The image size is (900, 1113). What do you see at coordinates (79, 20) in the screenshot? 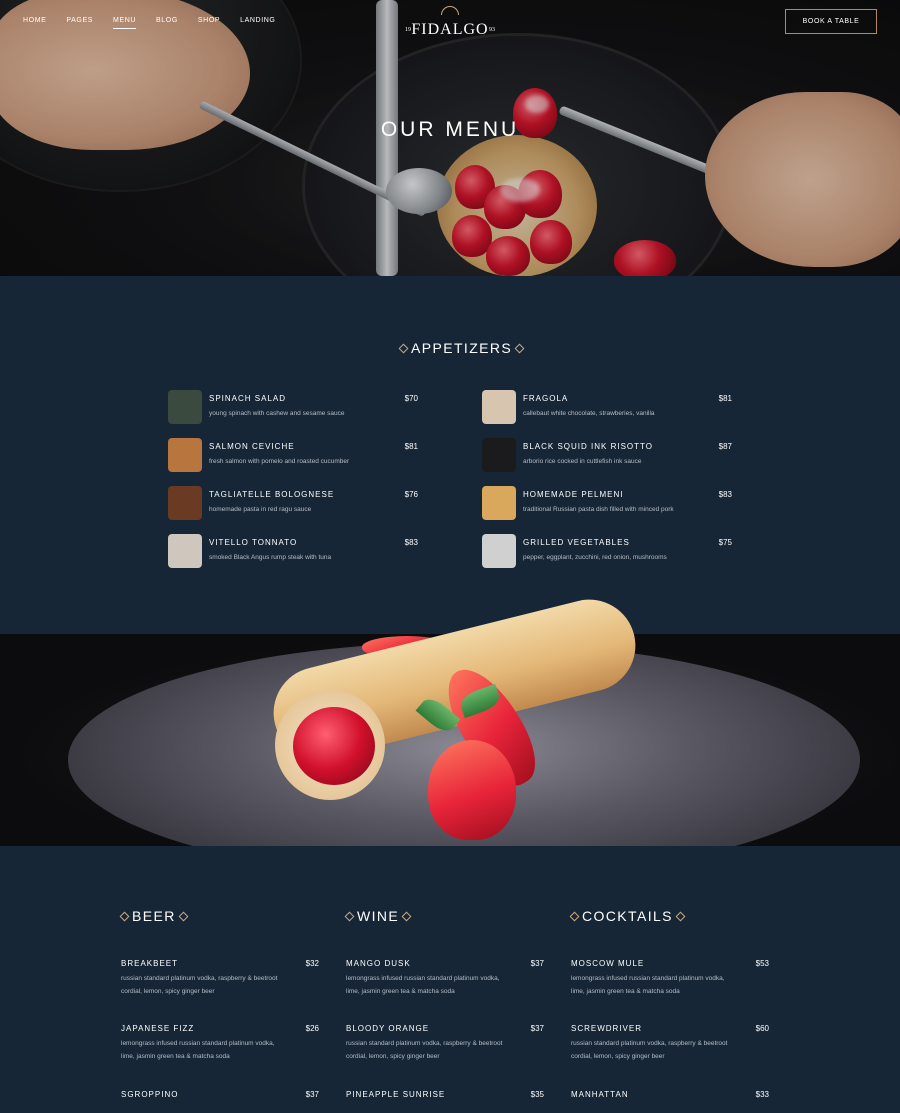
I see `nav-item-pages: PAGES` at bounding box center [79, 20].